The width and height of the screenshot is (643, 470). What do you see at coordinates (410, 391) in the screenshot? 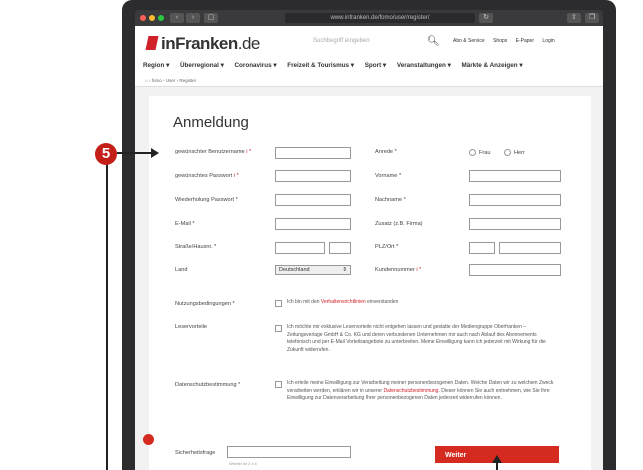
I see `privacy-link: Datenschutzbestimmung` at bounding box center [410, 391].